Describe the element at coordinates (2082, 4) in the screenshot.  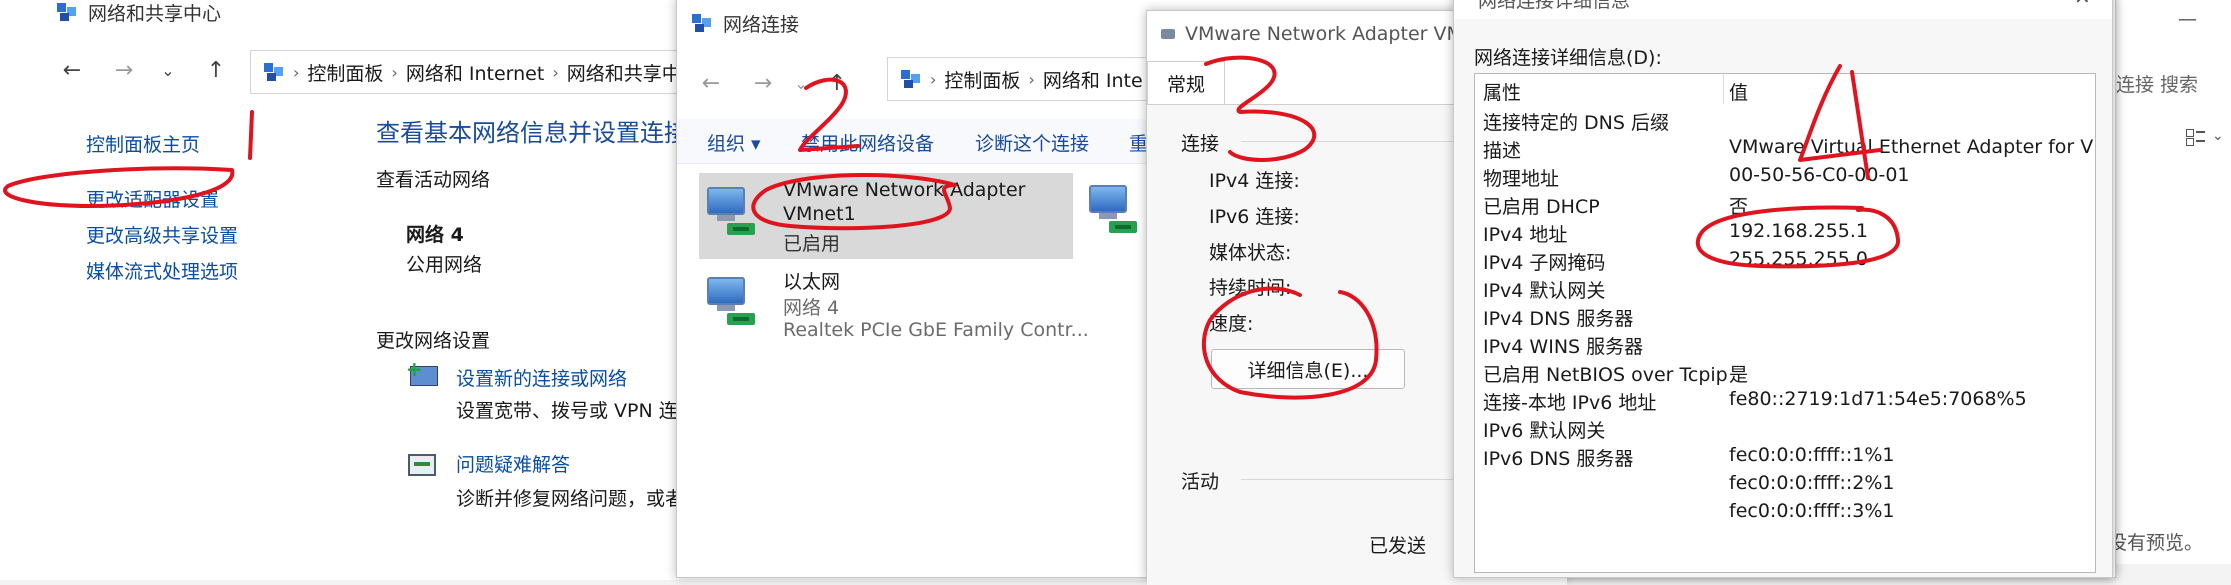
I see `close-icon: ✕` at that location.